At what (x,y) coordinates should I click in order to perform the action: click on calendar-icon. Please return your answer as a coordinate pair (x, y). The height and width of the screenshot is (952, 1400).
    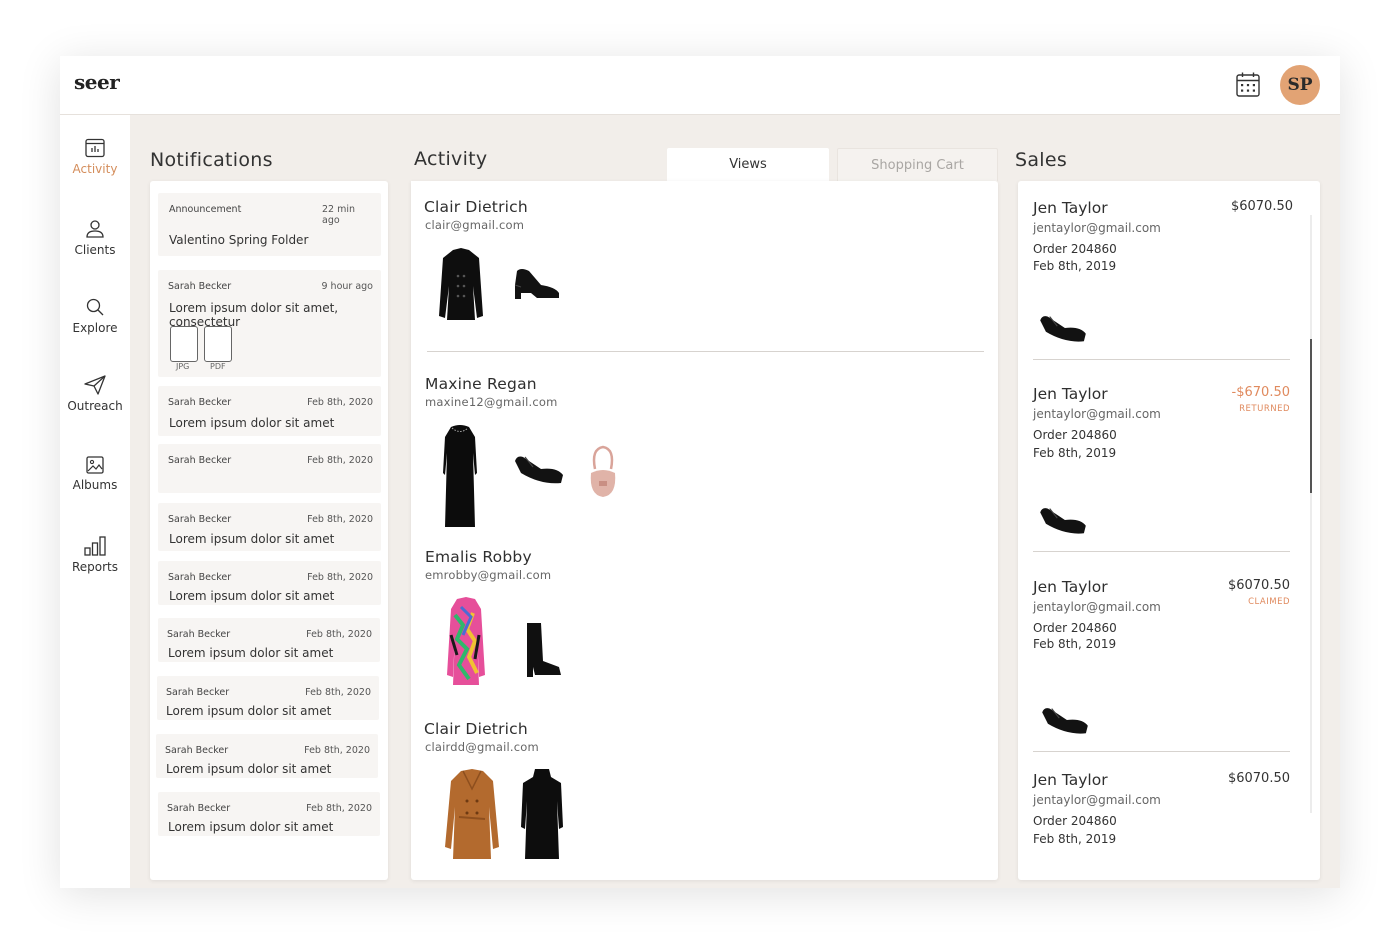
    Looking at the image, I should click on (1248, 84).